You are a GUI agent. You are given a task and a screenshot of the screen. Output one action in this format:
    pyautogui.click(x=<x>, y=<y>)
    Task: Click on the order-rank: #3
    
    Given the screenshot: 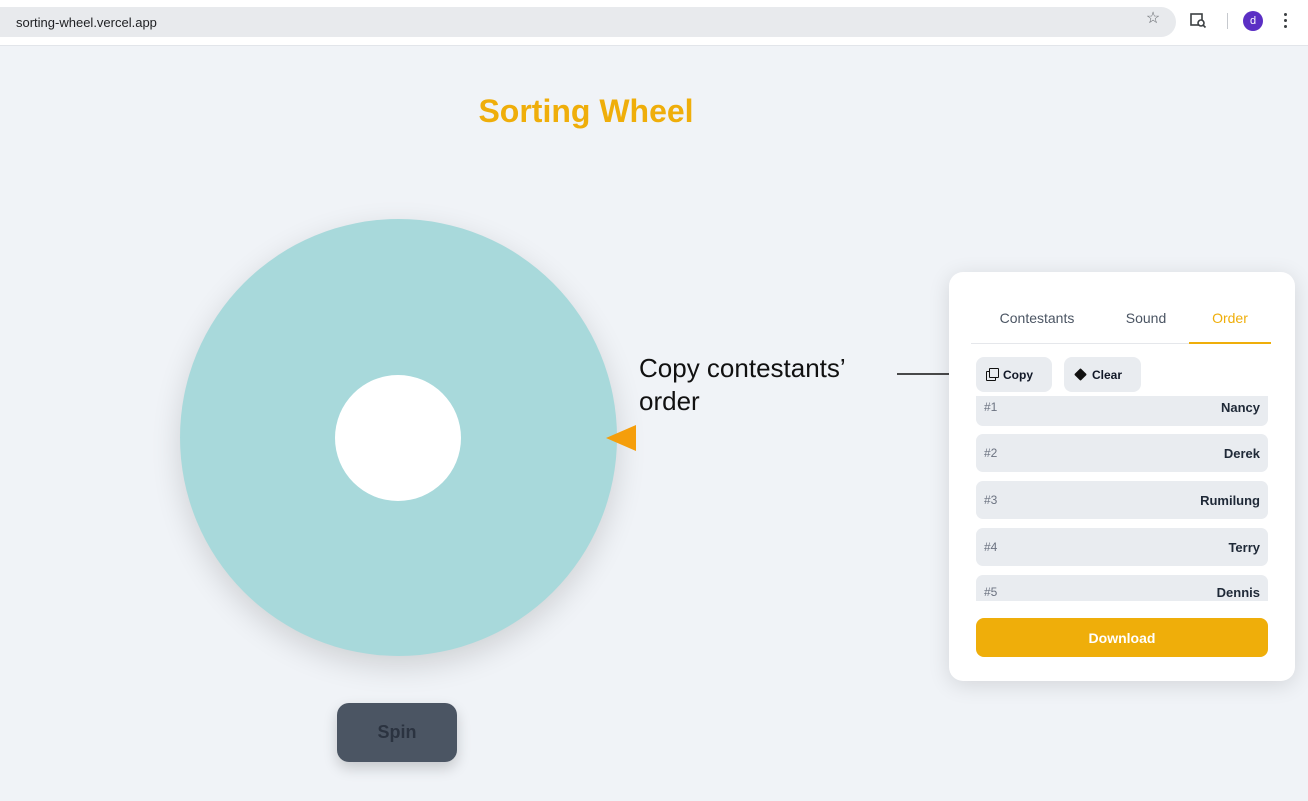 What is the action you would take?
    pyautogui.click(x=991, y=500)
    